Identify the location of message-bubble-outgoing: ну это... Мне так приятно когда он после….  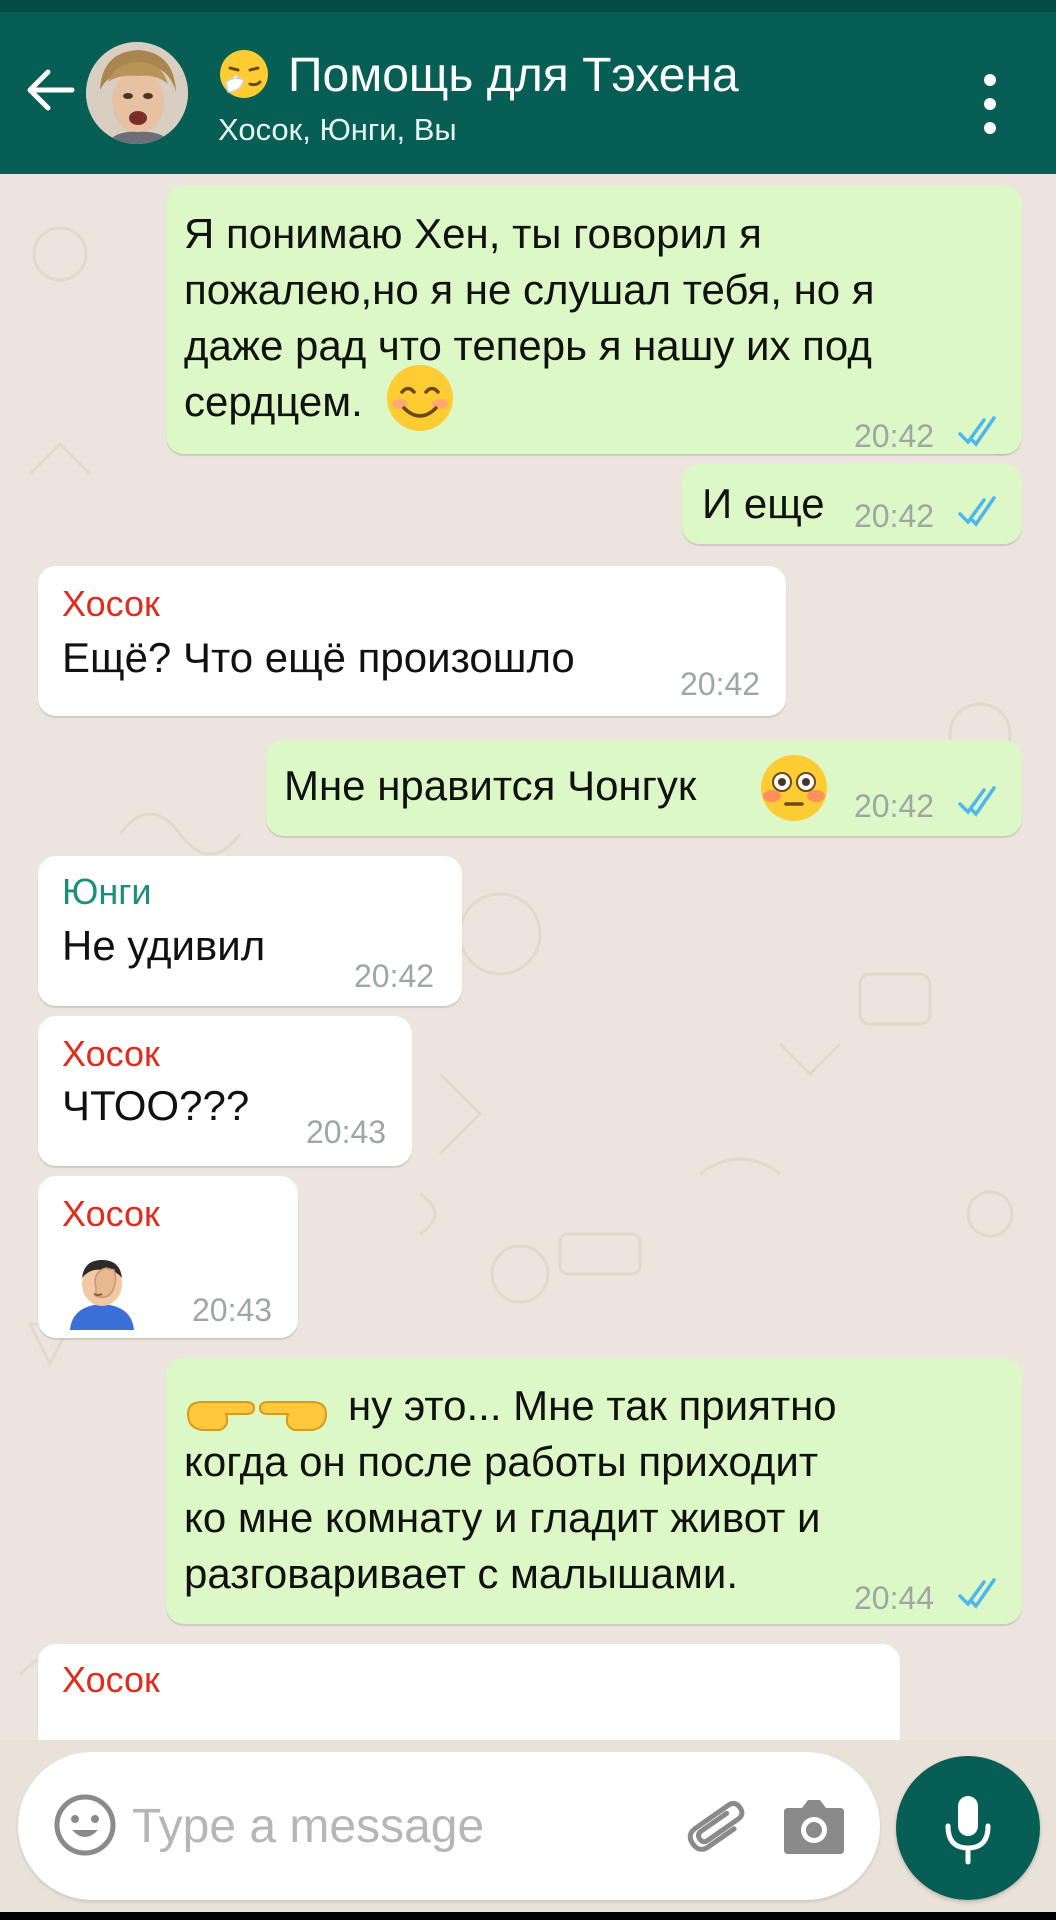
(594, 1491).